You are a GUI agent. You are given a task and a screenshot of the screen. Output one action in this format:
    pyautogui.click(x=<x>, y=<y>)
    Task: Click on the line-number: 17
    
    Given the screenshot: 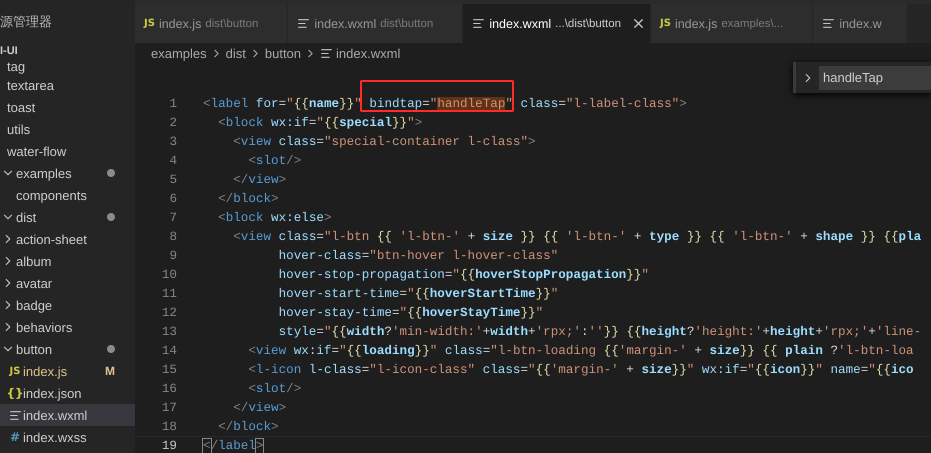 What is the action you would take?
    pyautogui.click(x=168, y=407)
    